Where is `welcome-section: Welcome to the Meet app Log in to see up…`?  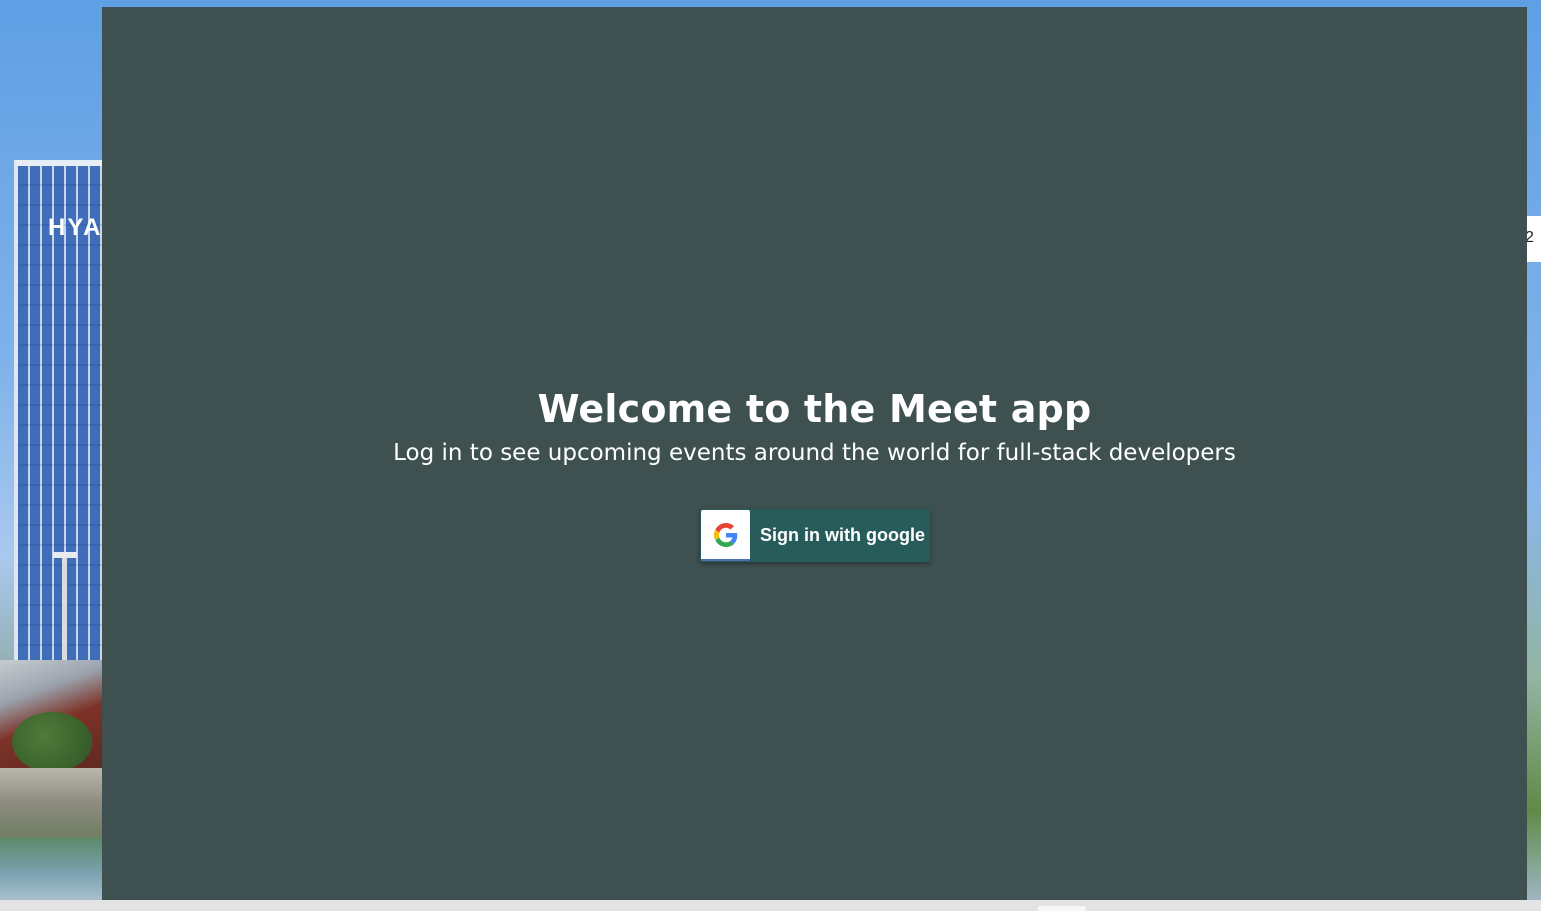
welcome-section: Welcome to the Meet app Log in to see up… is located at coordinates (814, 427).